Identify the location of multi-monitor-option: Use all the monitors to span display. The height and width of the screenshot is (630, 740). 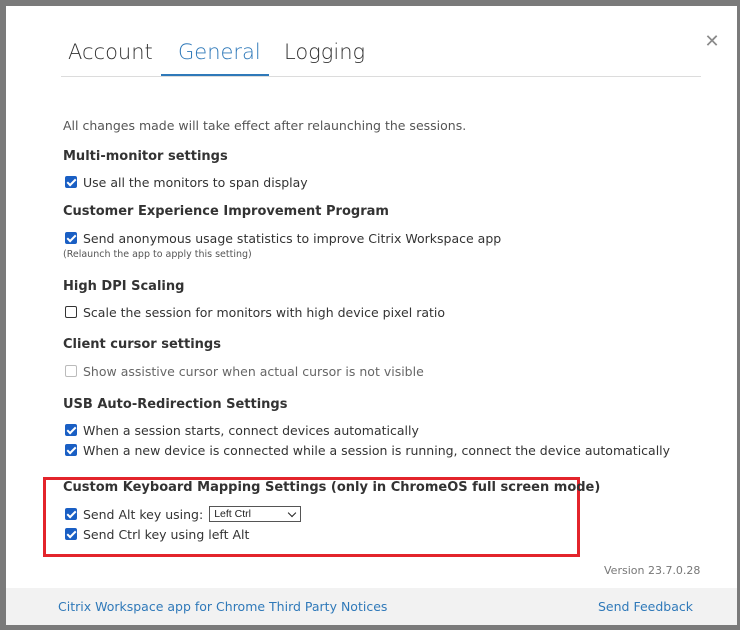
(186, 182).